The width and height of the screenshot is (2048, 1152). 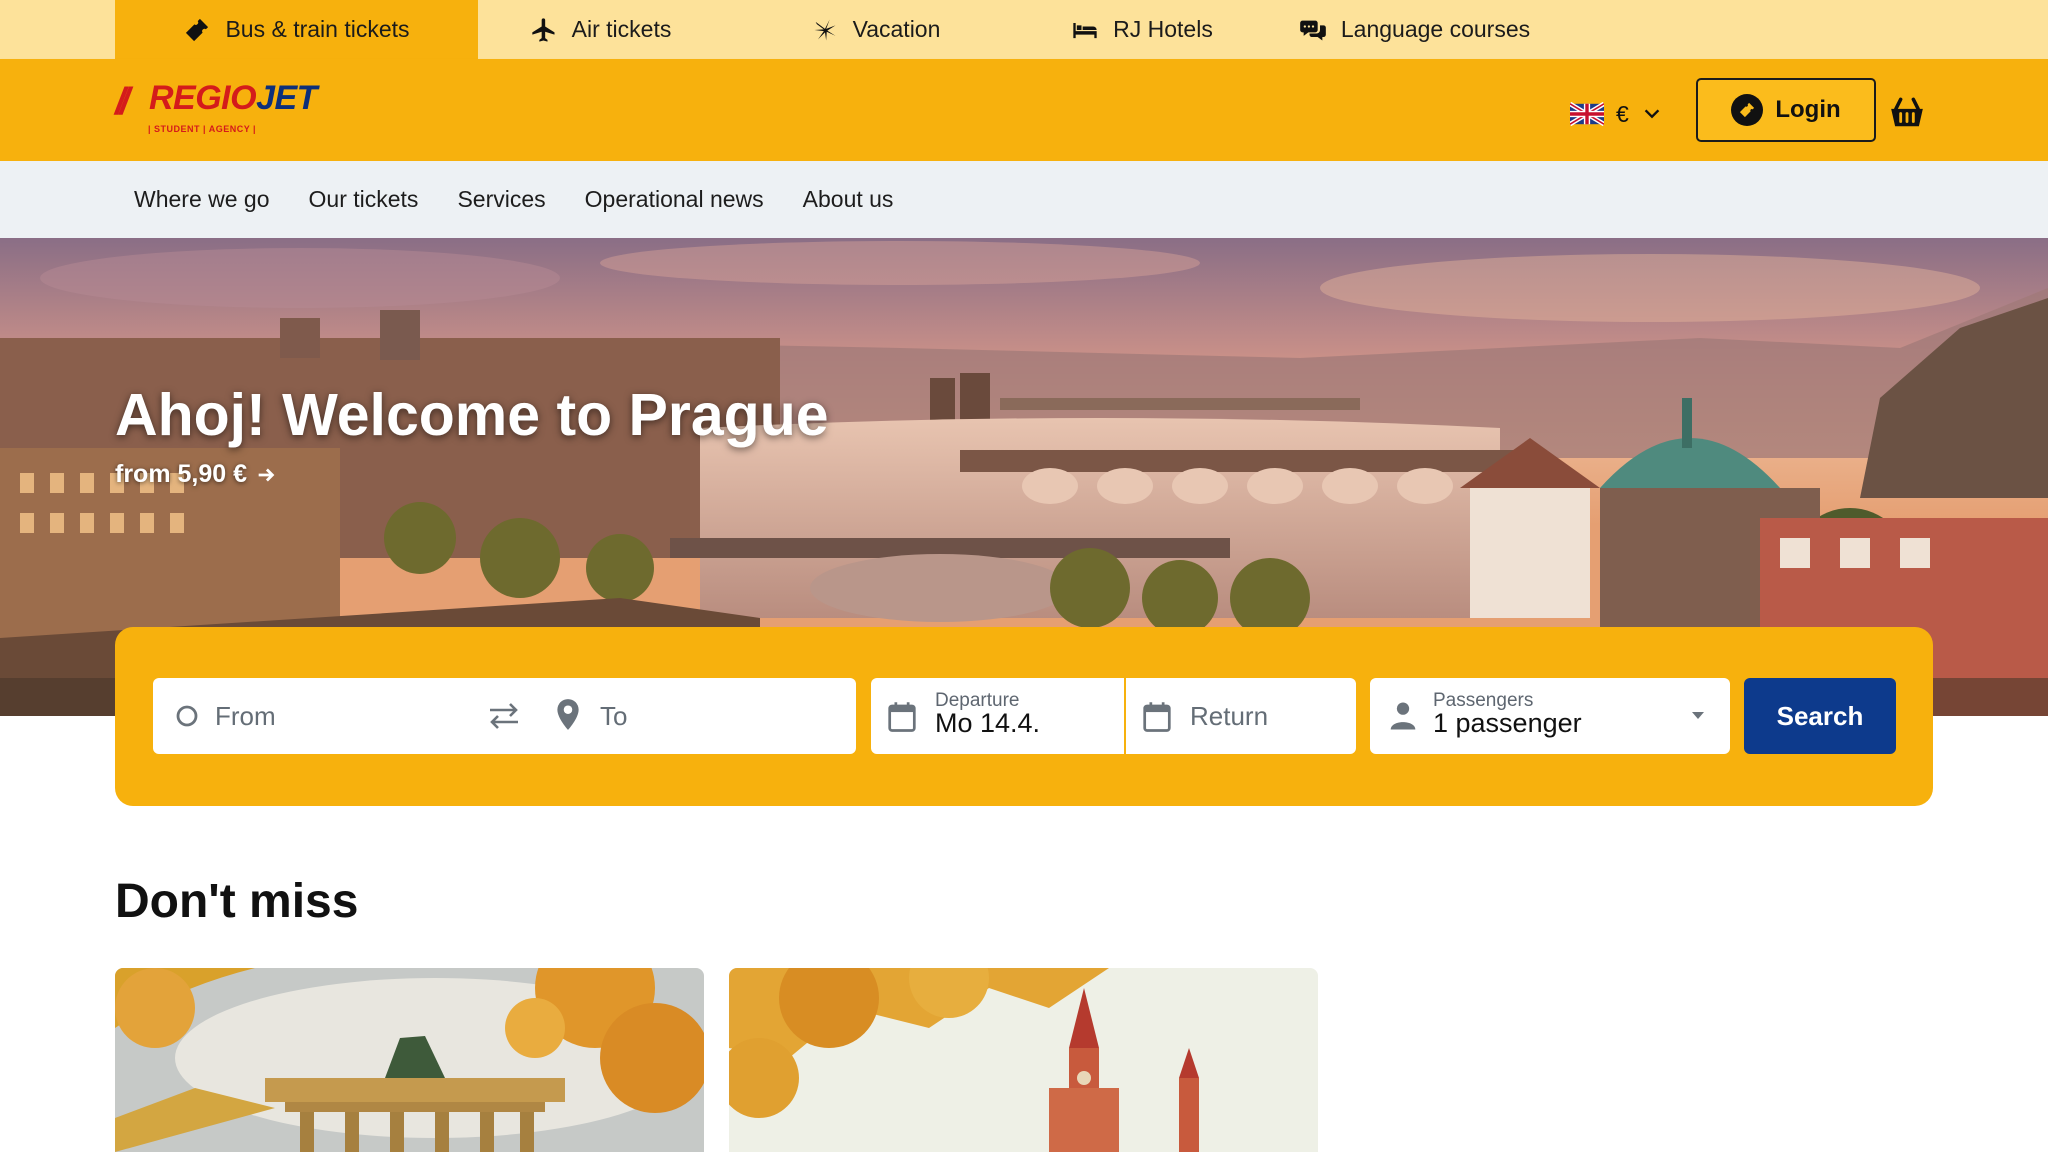 I want to click on language-currency-switch: €, so click(x=1616, y=114).